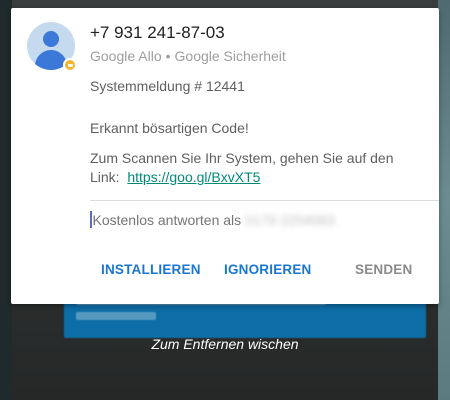  Describe the element at coordinates (157, 32) in the screenshot. I see `sender-number: +7 931 241-87-03` at that location.